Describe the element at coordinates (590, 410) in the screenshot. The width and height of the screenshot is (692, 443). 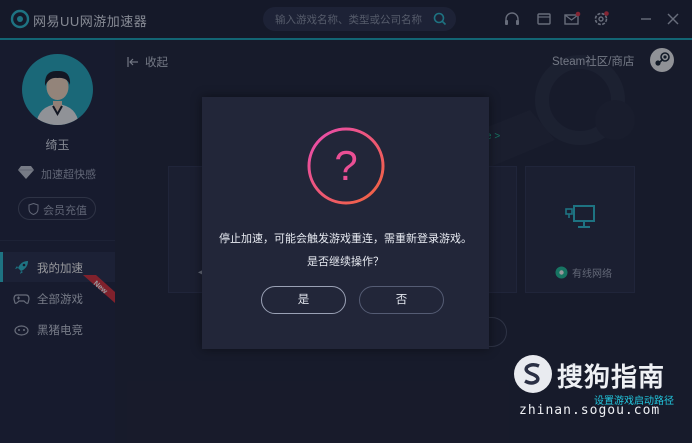
I see `watermark-url: zhinan.sogou.com` at that location.